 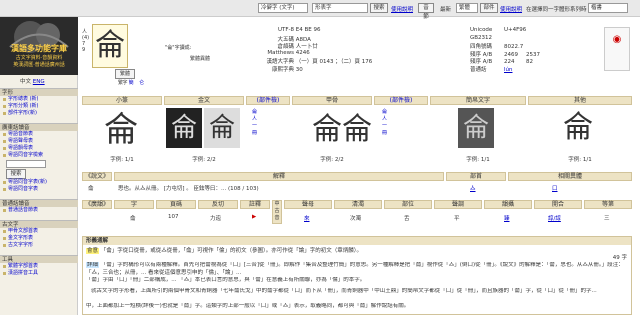 I want to click on mid-col: 聲調, so click(x=458, y=204).